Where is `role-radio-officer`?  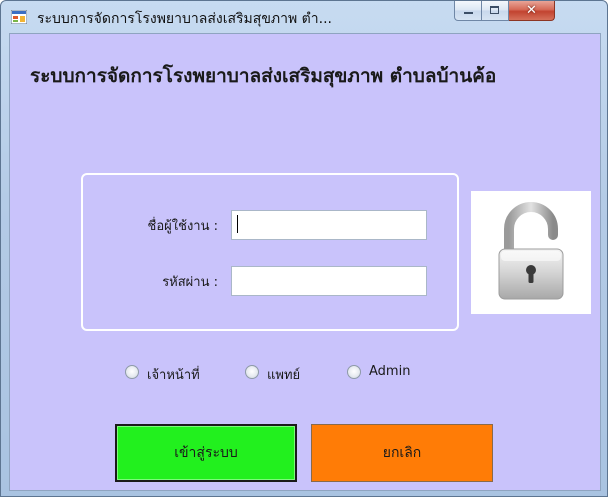
role-radio-officer is located at coordinates (132, 372).